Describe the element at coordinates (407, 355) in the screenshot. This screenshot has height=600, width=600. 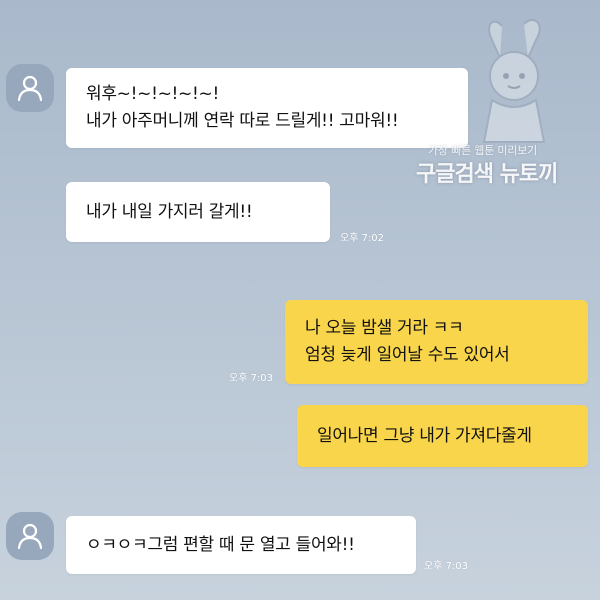
I see `message-text-line: 엄청 늦게 일어날 수도 있어서` at that location.